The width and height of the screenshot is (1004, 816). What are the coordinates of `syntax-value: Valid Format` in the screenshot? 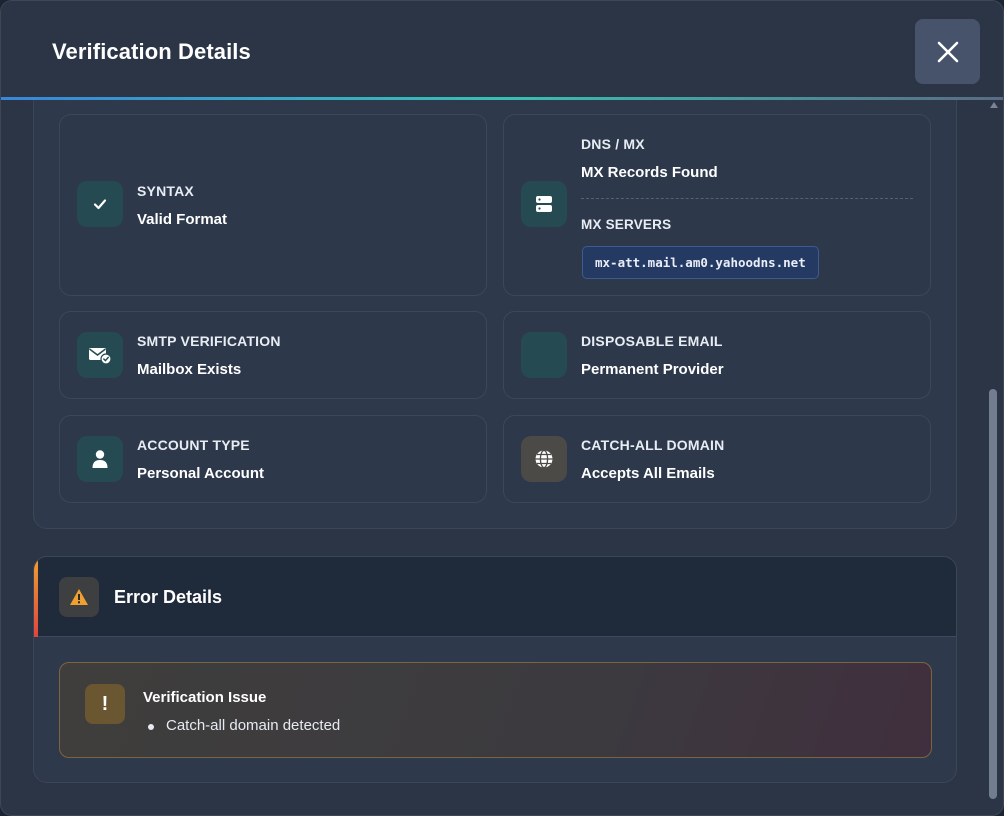 It's located at (182, 219).